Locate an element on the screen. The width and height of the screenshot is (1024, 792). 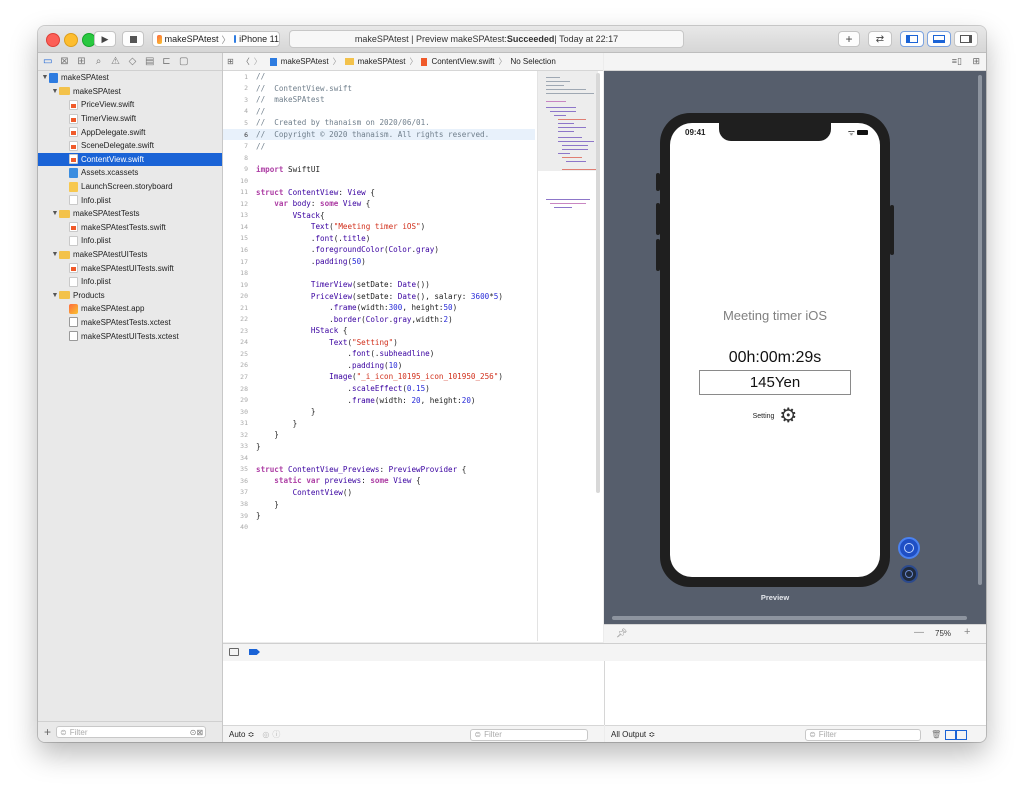
code-line: 21 . frame (width: 300, height: 50) is located at coordinates (379, 308).